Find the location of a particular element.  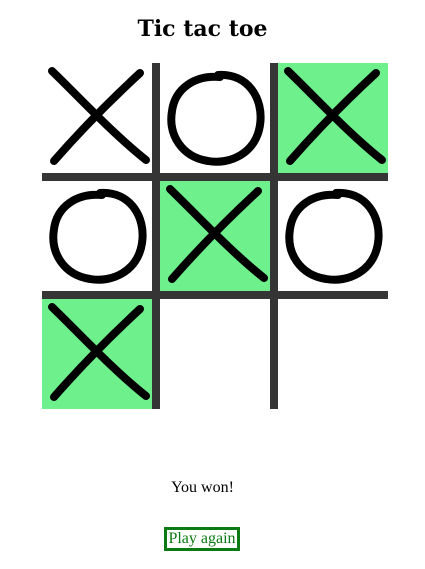

play-again-button: Play again is located at coordinates (202, 539).